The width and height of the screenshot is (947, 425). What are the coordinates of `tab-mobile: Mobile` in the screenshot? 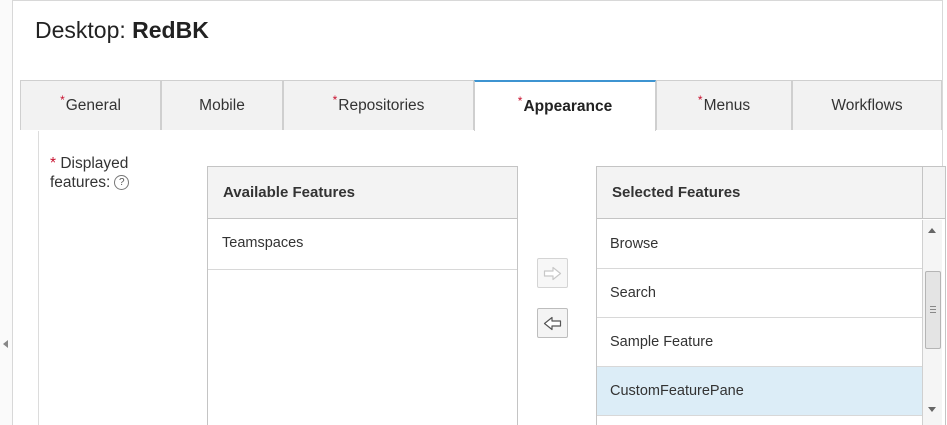 It's located at (222, 105).